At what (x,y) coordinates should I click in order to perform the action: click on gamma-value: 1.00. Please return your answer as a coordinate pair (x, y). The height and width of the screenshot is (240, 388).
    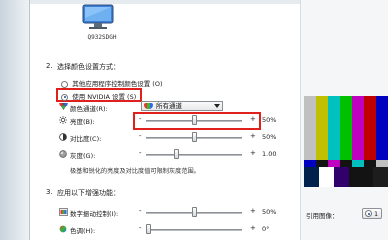
    Looking at the image, I should click on (269, 154).